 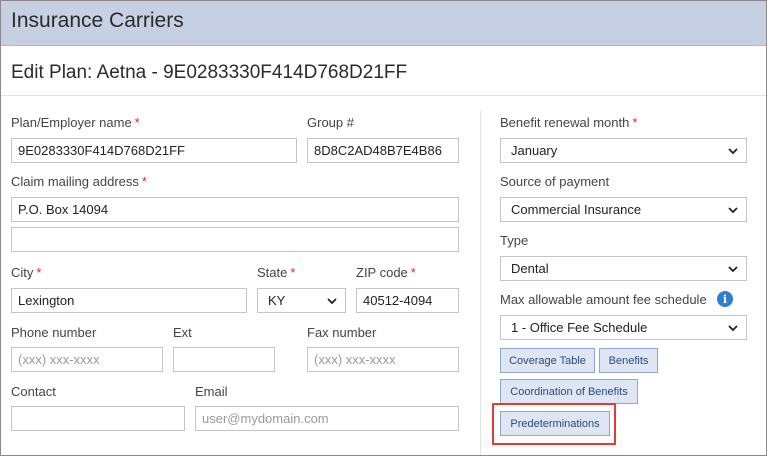 I want to click on city-input, so click(x=129, y=300).